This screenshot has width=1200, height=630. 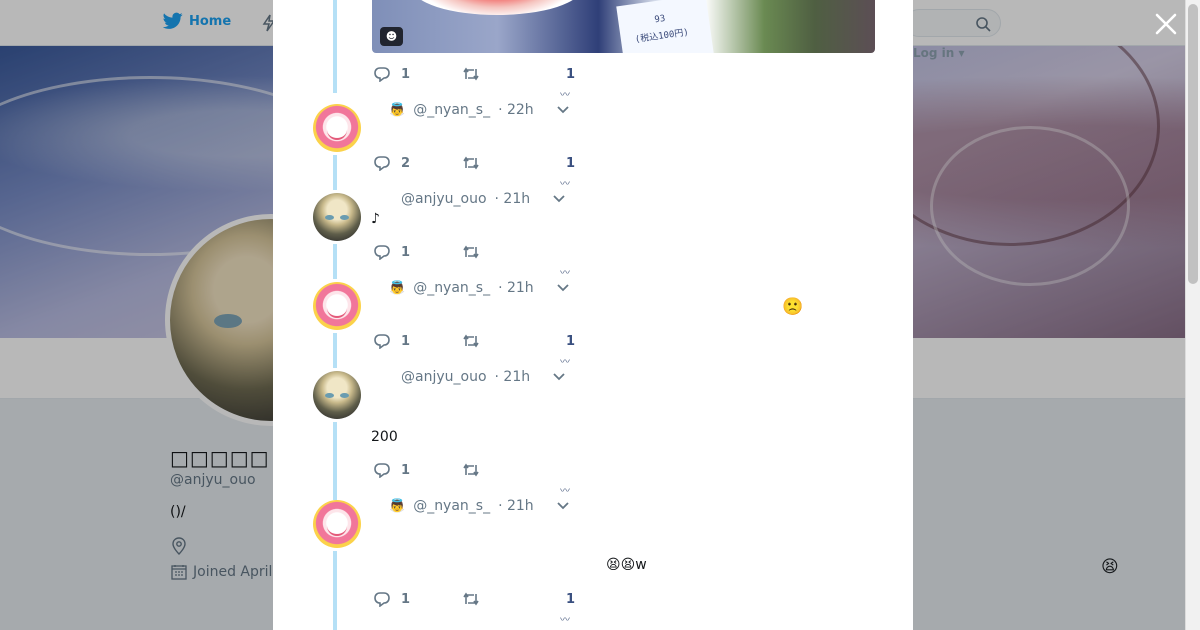 What do you see at coordinates (516, 110) in the screenshot?
I see `tweet-timestamp: · 22h` at bounding box center [516, 110].